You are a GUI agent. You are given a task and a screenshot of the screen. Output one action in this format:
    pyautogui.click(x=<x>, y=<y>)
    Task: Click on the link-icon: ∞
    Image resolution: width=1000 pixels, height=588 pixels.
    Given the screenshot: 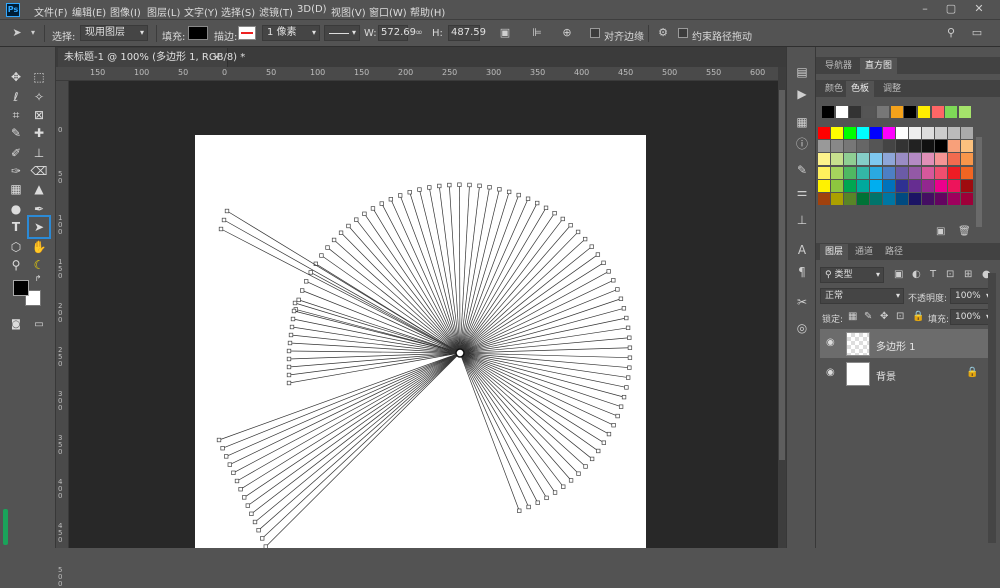 What is the action you would take?
    pyautogui.click(x=419, y=33)
    